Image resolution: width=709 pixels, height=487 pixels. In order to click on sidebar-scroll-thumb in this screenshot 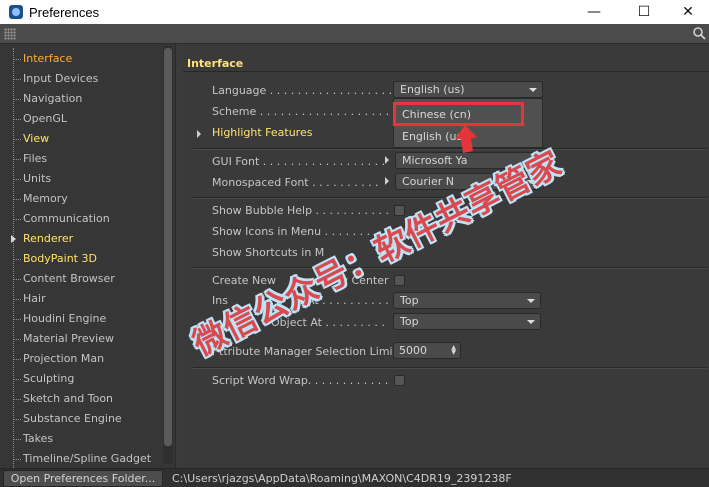, I will do `click(168, 247)`.